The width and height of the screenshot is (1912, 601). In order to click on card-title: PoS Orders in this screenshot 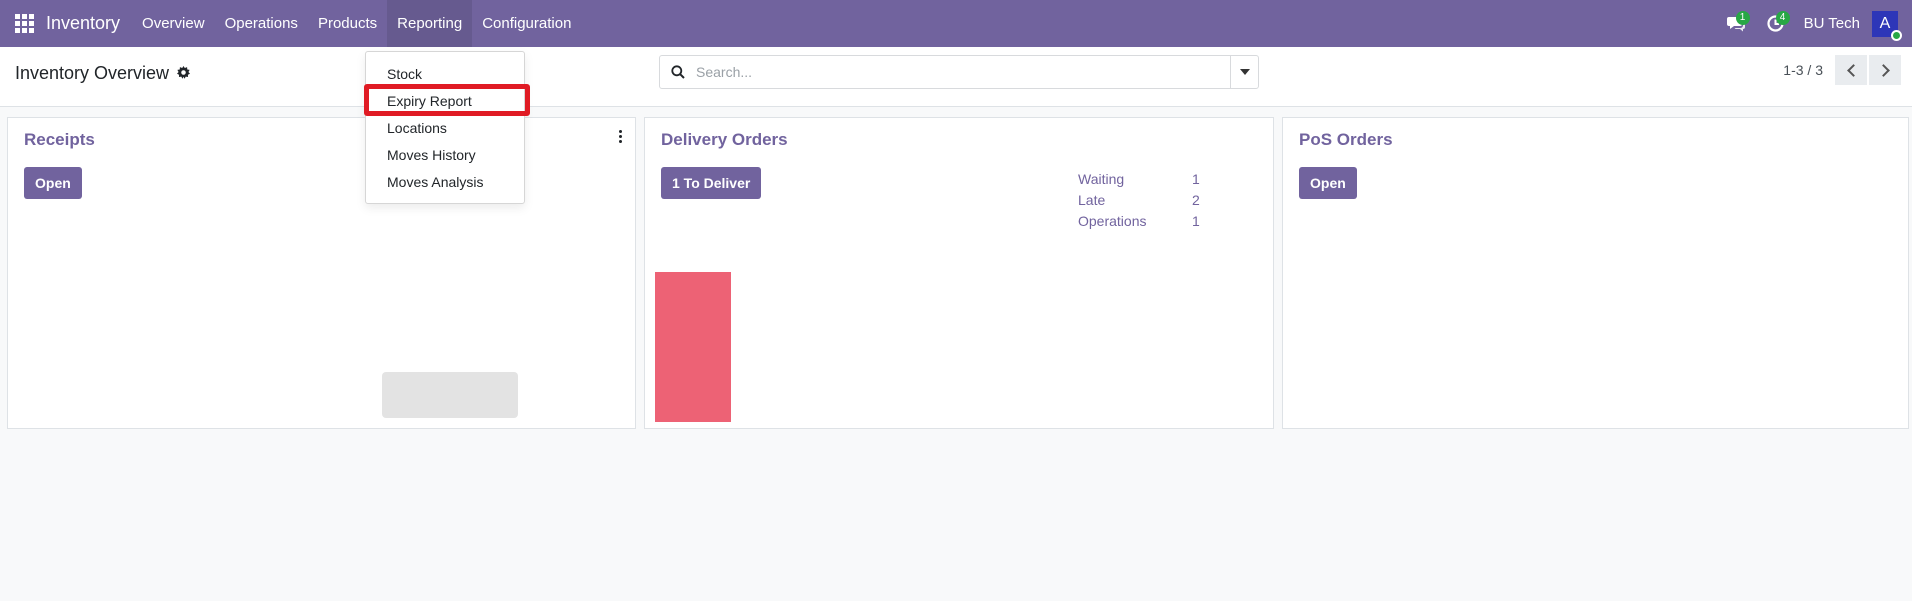, I will do `click(1346, 140)`.